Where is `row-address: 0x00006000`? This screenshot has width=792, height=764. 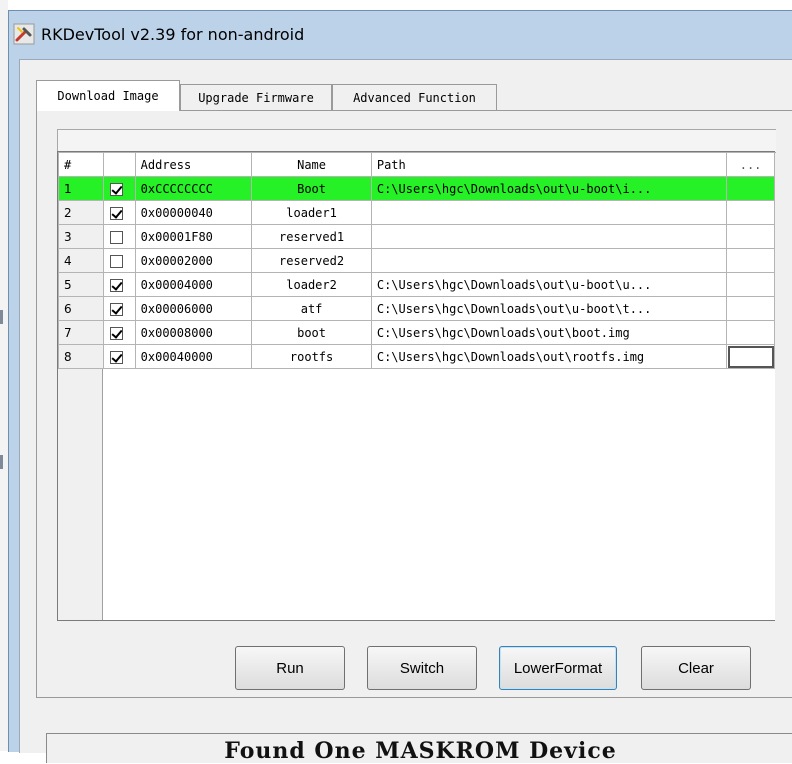
row-address: 0x00006000 is located at coordinates (193, 308).